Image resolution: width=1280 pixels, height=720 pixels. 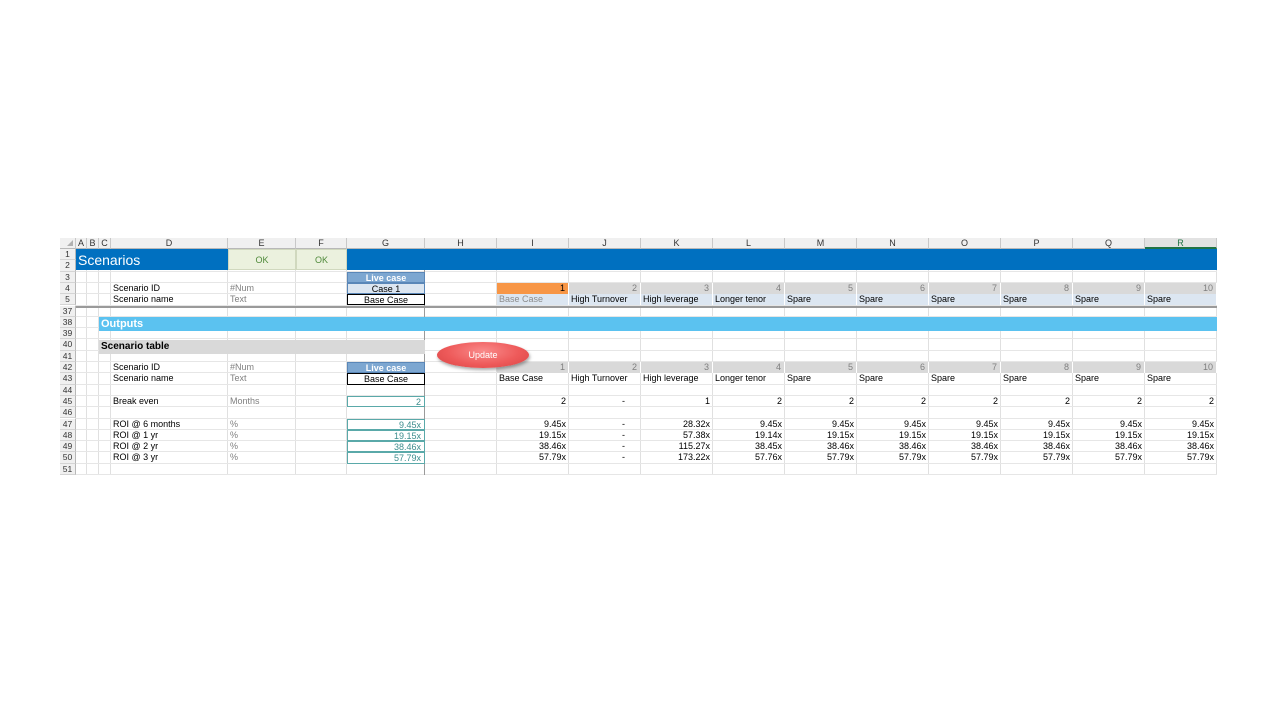 I want to click on row-header-39: 39, so click(x=68, y=334).